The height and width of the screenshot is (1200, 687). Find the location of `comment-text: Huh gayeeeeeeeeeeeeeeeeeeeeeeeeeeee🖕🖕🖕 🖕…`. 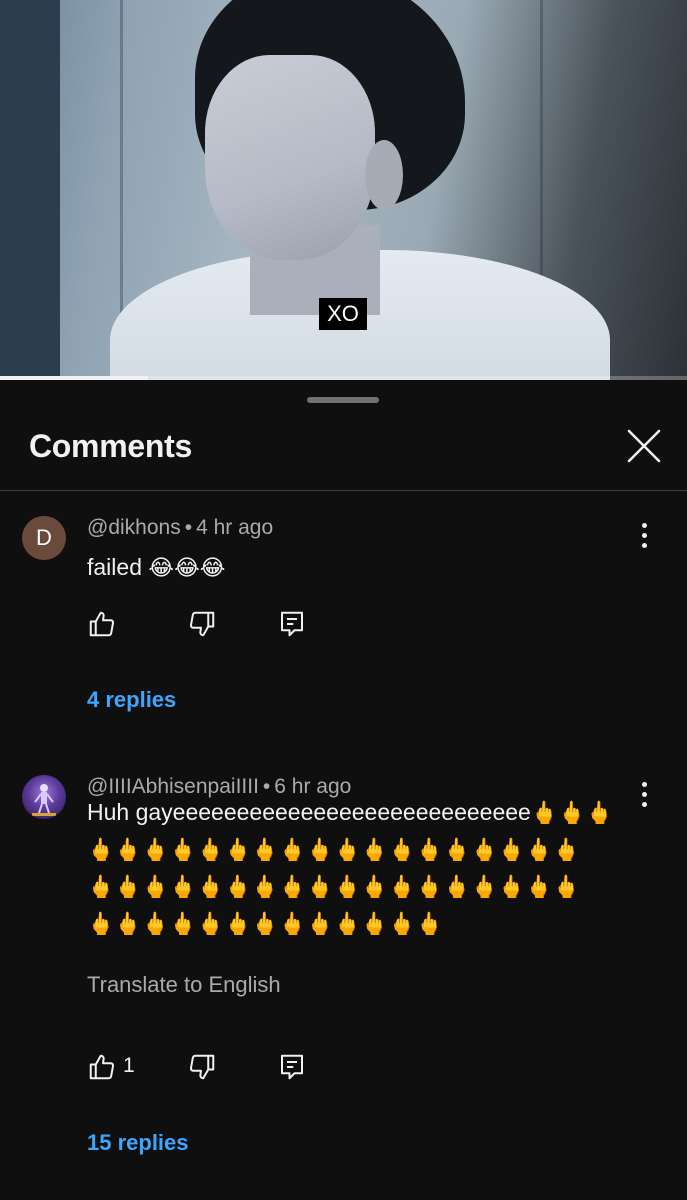

comment-text: Huh gayeeeeeeeeeeeeeeeeeeeeeeeeeeee🖕🖕🖕 🖕… is located at coordinates (362, 868).